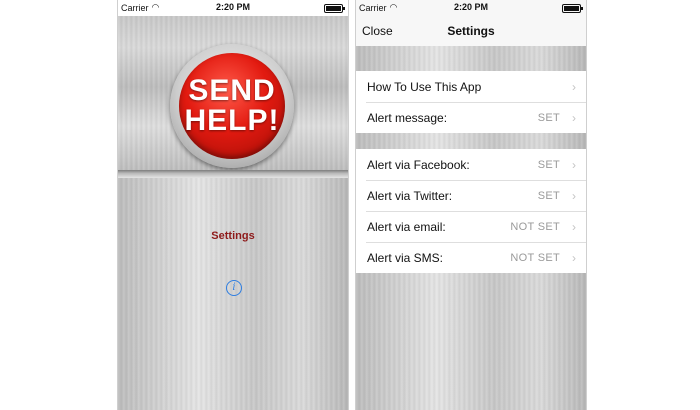 This screenshot has height=410, width=700. What do you see at coordinates (471, 164) in the screenshot?
I see `row-alert-facebook: Alert via Facebook: SET ›` at bounding box center [471, 164].